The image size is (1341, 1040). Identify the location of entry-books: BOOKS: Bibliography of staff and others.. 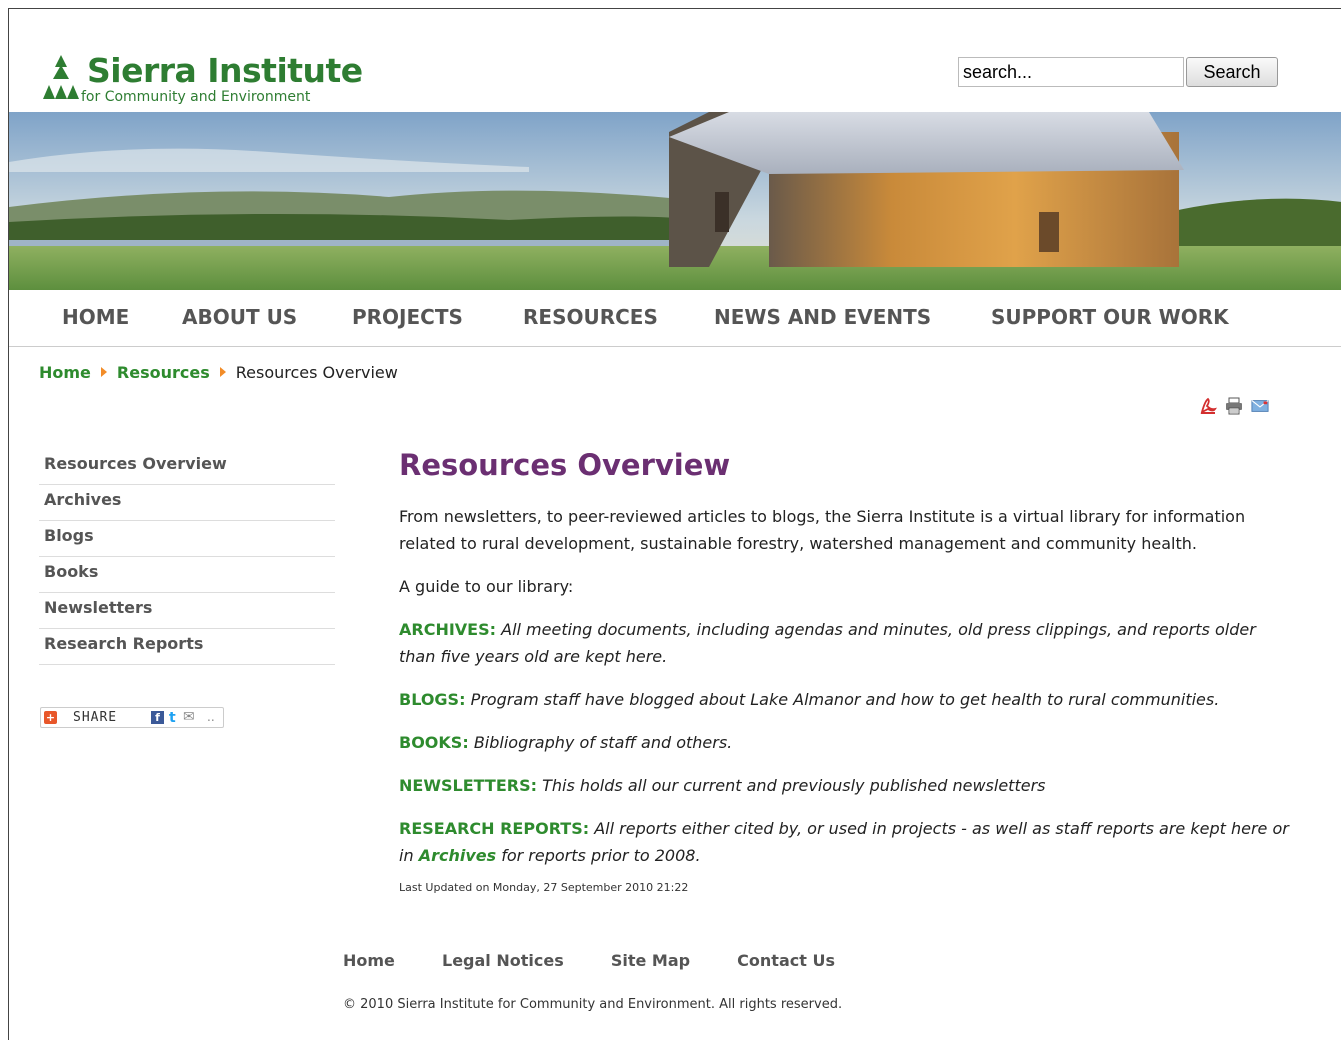
(844, 742).